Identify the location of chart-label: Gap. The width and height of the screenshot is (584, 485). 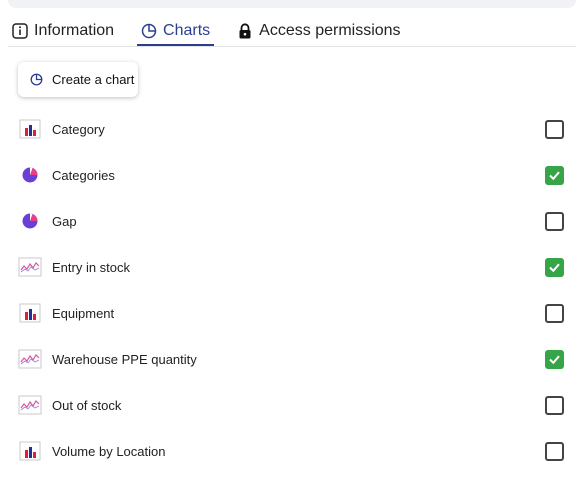
(64, 221).